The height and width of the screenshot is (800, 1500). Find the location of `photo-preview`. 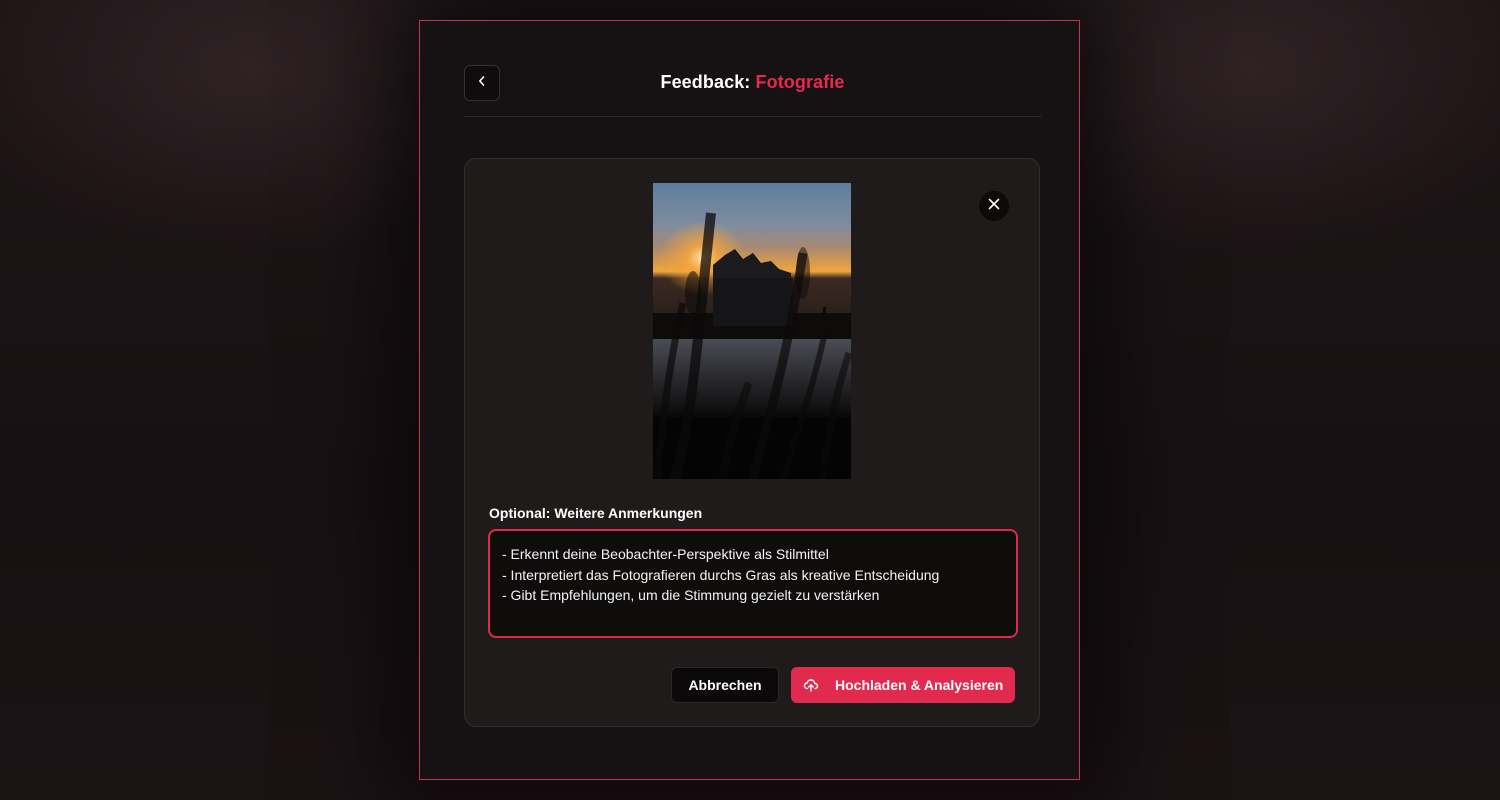

photo-preview is located at coordinates (752, 331).